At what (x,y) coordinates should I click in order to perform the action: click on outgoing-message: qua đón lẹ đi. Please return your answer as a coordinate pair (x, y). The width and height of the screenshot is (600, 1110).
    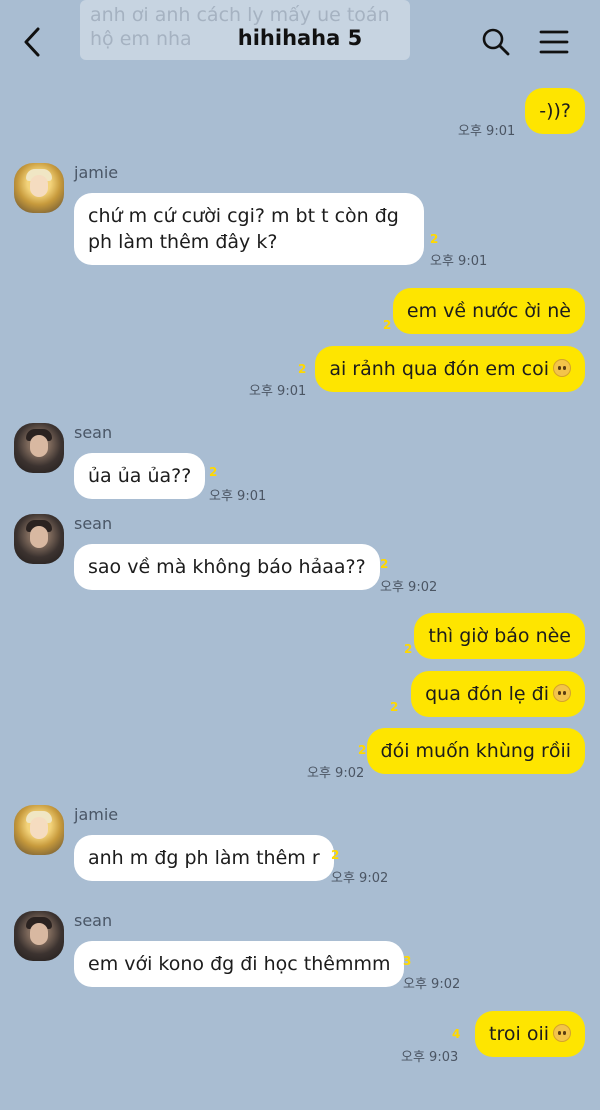
    Looking at the image, I should click on (498, 694).